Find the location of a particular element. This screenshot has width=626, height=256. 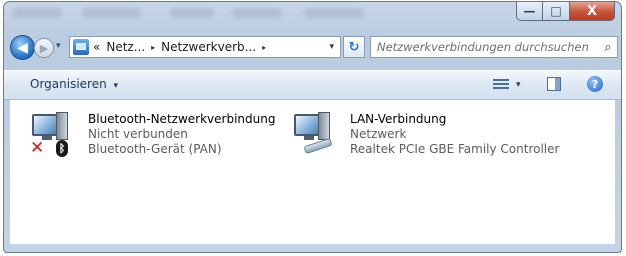

forward-arrow-icon: ▶ is located at coordinates (44, 48).